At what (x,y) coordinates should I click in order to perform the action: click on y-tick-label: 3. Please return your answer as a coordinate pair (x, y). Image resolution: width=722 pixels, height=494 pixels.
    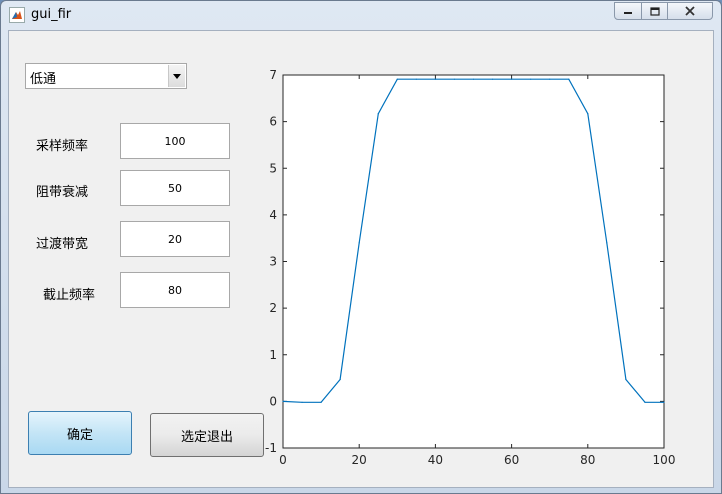
    Looking at the image, I should click on (273, 262).